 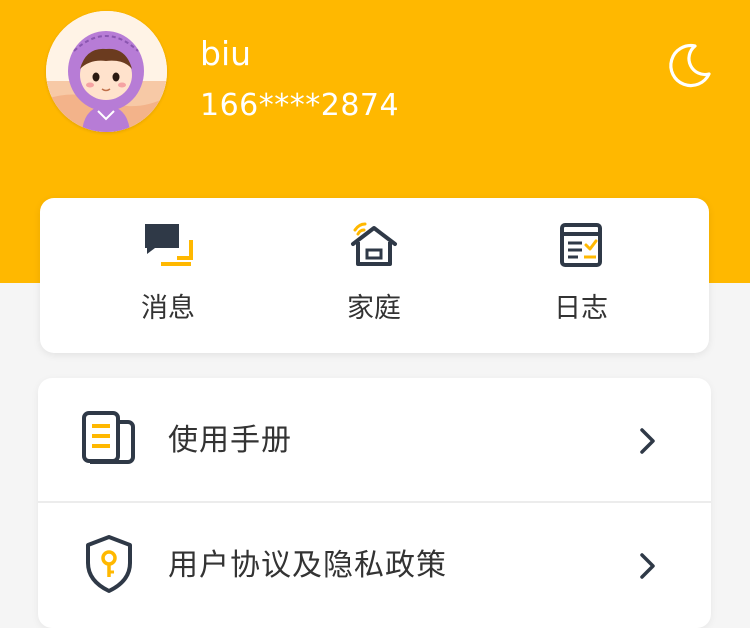 What do you see at coordinates (307, 565) in the screenshot?
I see `menu-item-label: 用户协议及隐私政策` at bounding box center [307, 565].